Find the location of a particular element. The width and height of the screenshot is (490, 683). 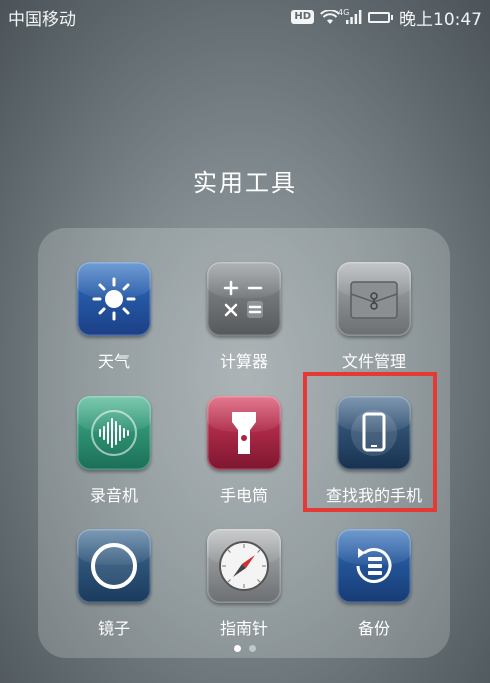

app-flashlight: 手电筒 is located at coordinates (244, 456).